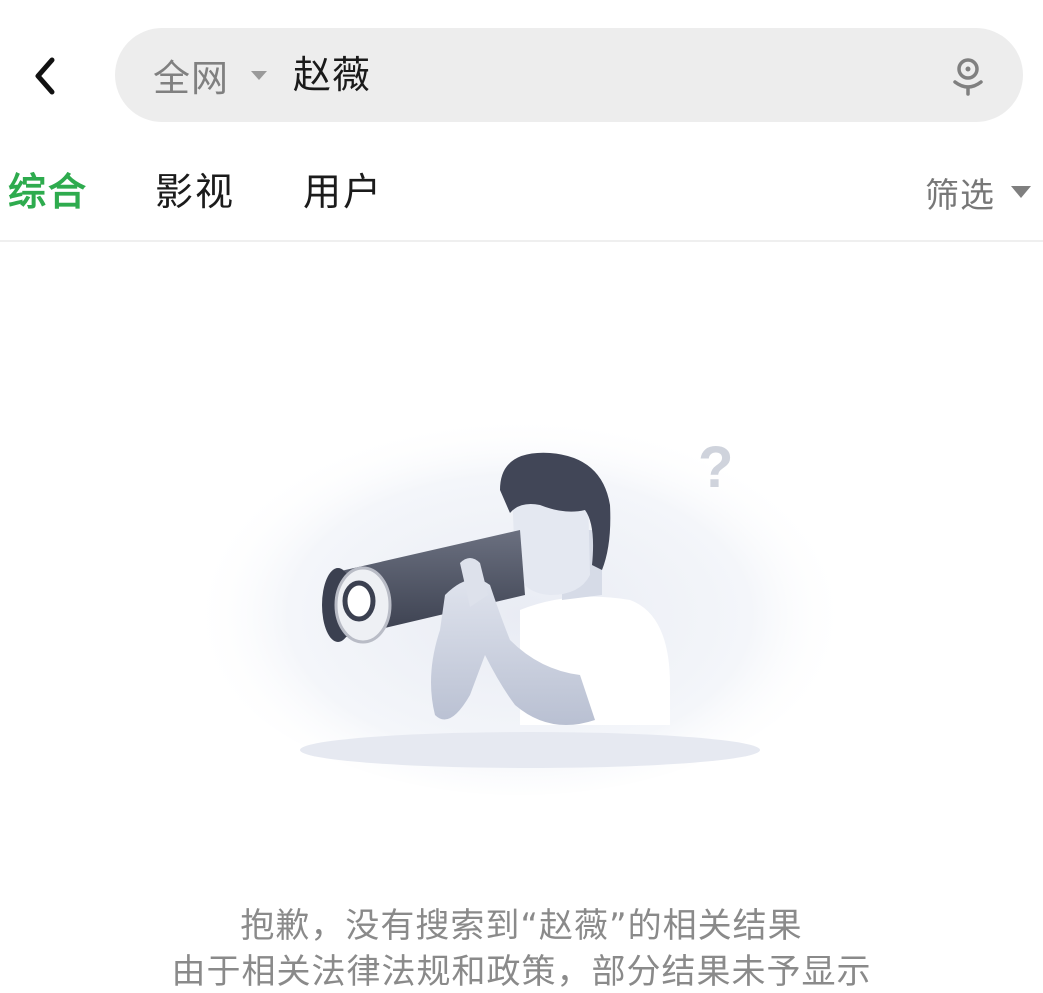  What do you see at coordinates (191, 78) in the screenshot?
I see `search-scope-label: 全网` at bounding box center [191, 78].